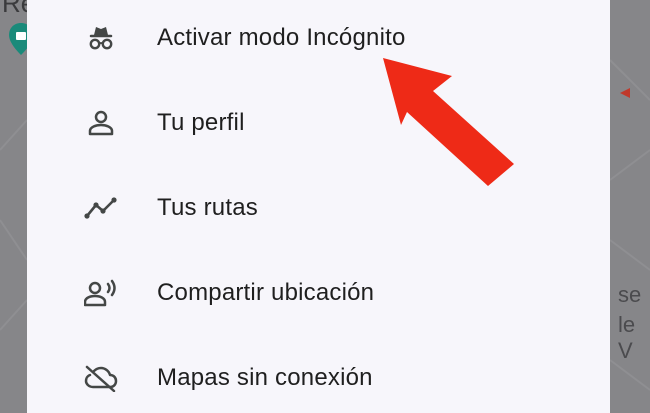 The image size is (650, 413). I want to click on incognito-icon, so click(101, 38).